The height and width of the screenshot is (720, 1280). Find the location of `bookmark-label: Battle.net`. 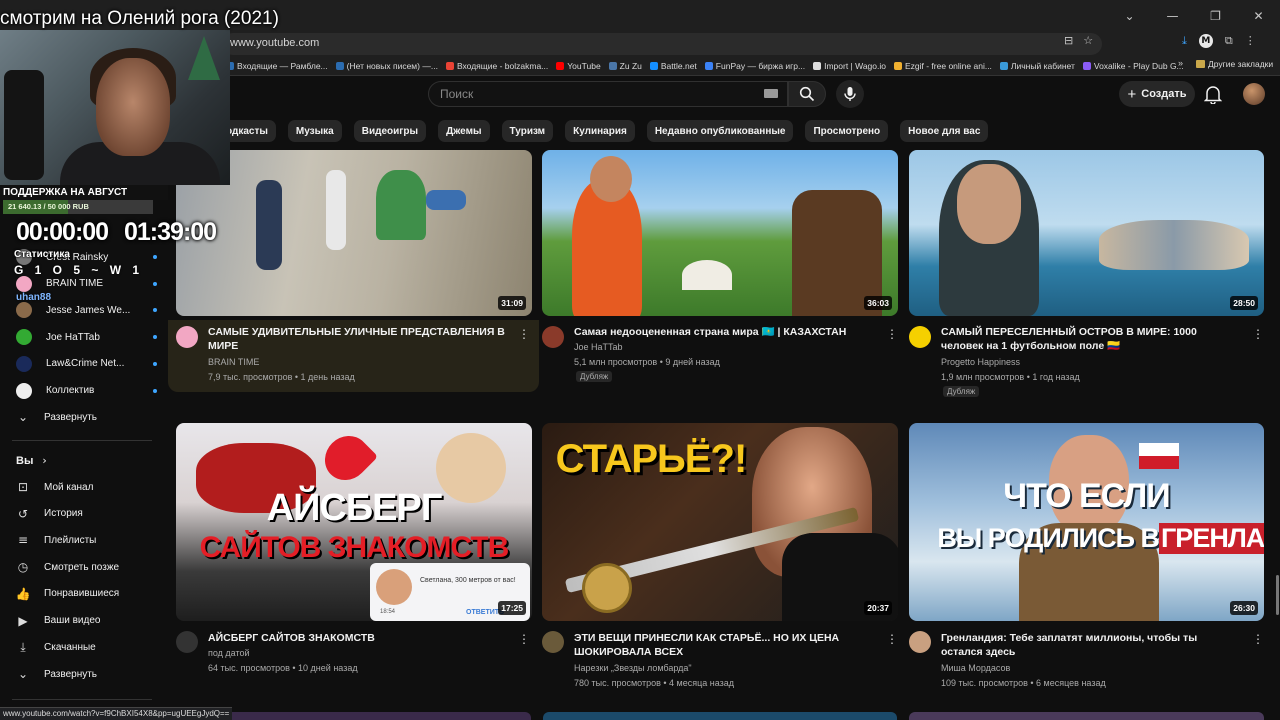

bookmark-label: Battle.net is located at coordinates (678, 66).